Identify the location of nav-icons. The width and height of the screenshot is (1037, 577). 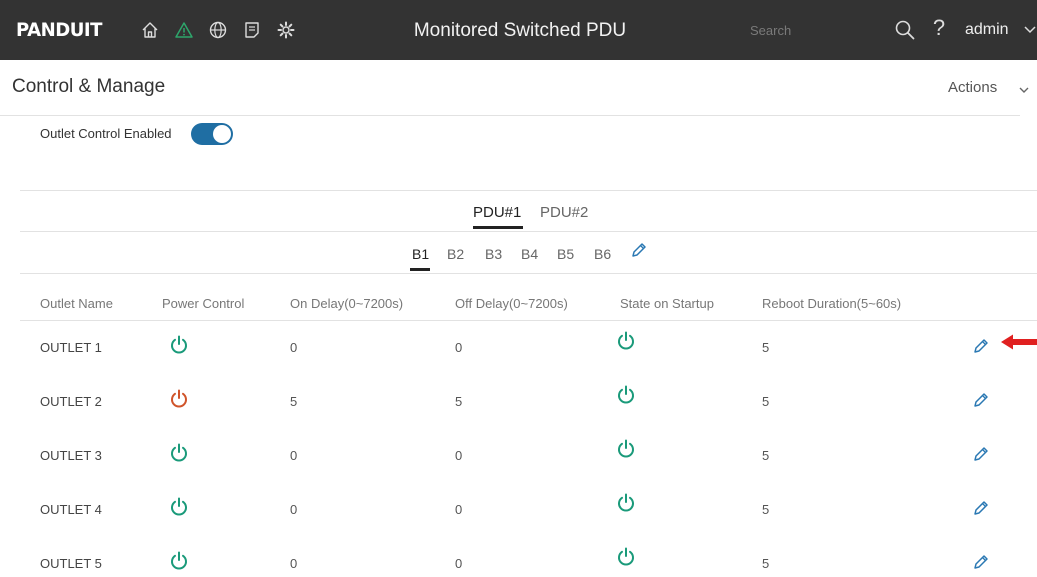
(218, 30).